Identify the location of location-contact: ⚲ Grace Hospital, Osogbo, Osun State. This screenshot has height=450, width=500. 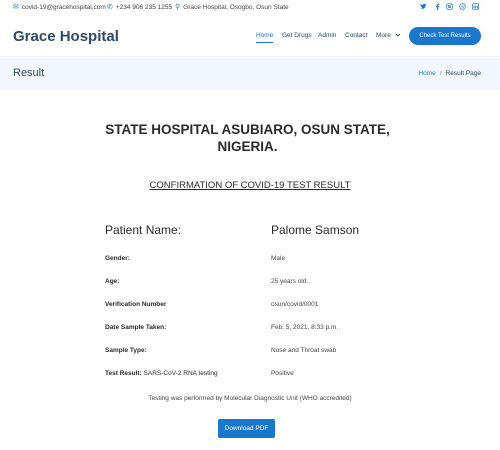
(232, 7).